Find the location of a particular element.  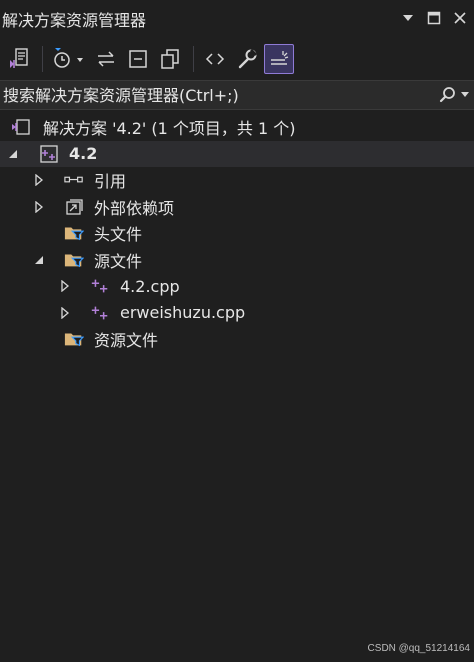

tree-item-solution: 解决方案 '4.2' (1 个项目，共 1 个) is located at coordinates (237, 127).